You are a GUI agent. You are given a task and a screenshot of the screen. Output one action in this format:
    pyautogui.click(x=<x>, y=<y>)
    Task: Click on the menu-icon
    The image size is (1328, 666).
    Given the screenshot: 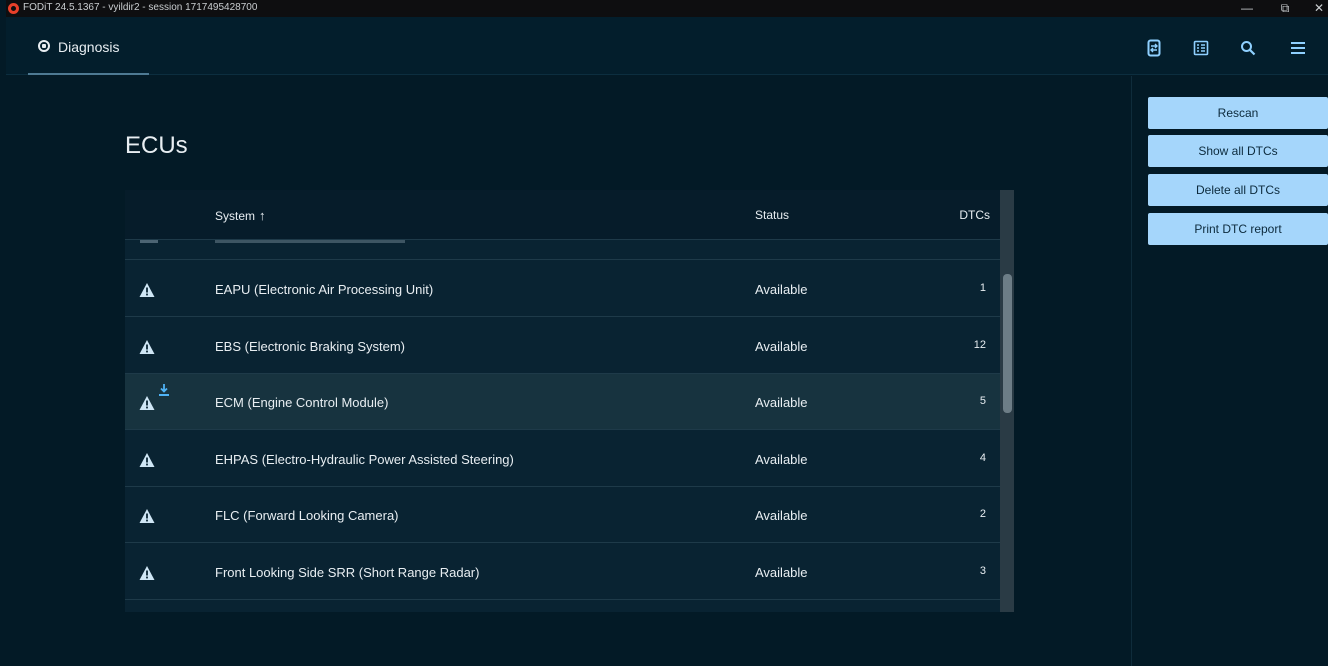 What is the action you would take?
    pyautogui.click(x=1298, y=48)
    